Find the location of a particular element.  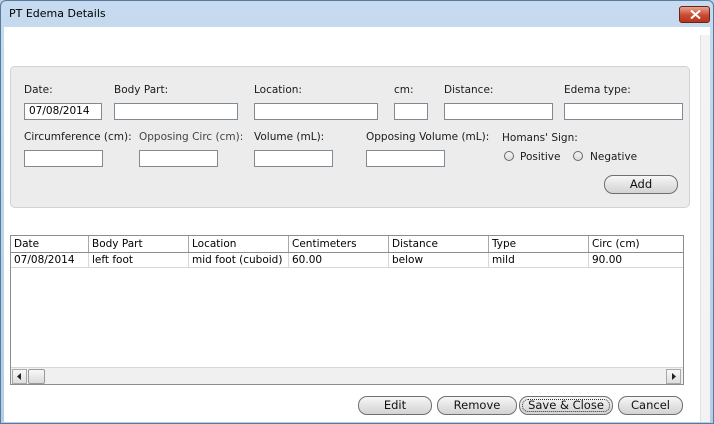

chevron-left-icon is located at coordinates (19, 376).